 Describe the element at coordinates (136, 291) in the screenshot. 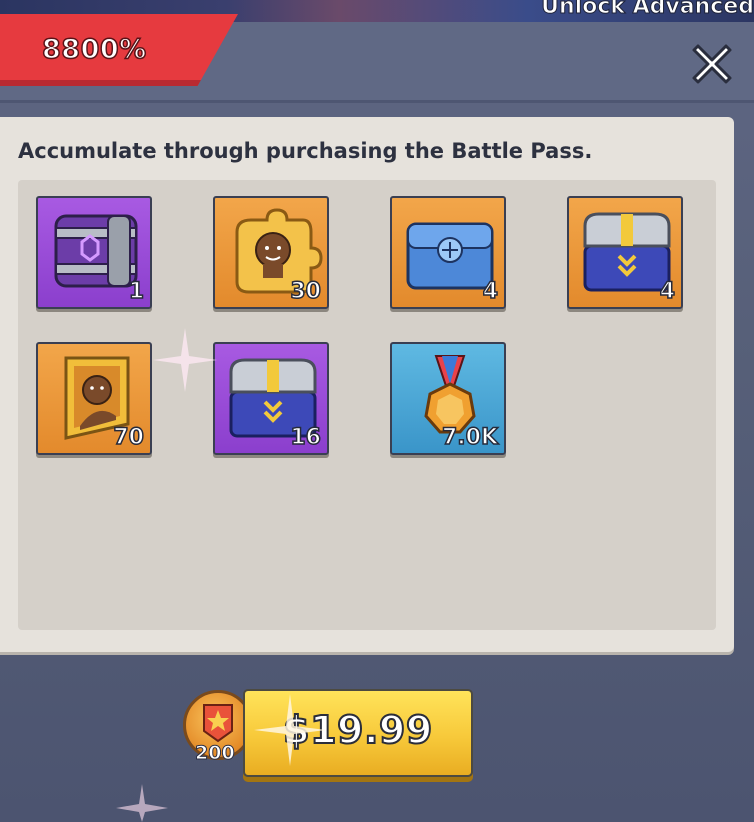

I see `reward-count: 1` at that location.